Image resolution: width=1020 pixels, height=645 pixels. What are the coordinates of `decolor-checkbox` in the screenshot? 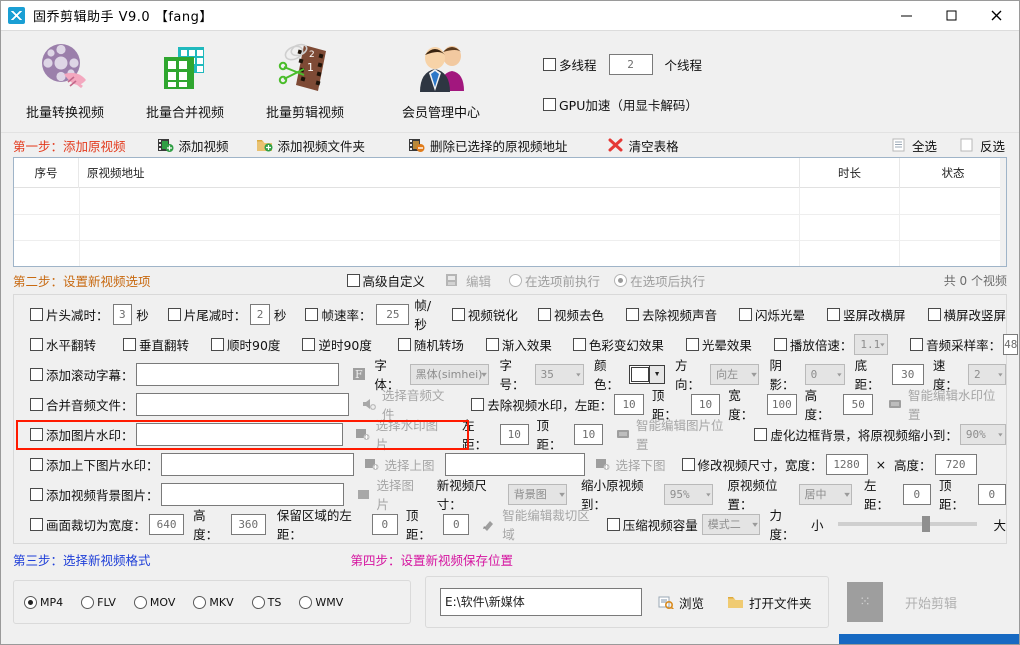 It's located at (544, 314).